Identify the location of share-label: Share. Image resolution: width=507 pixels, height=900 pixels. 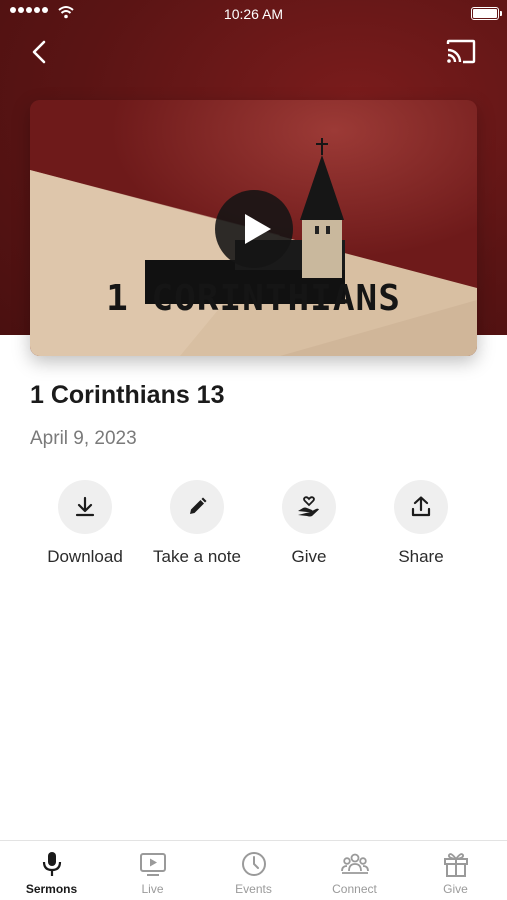
(421, 556).